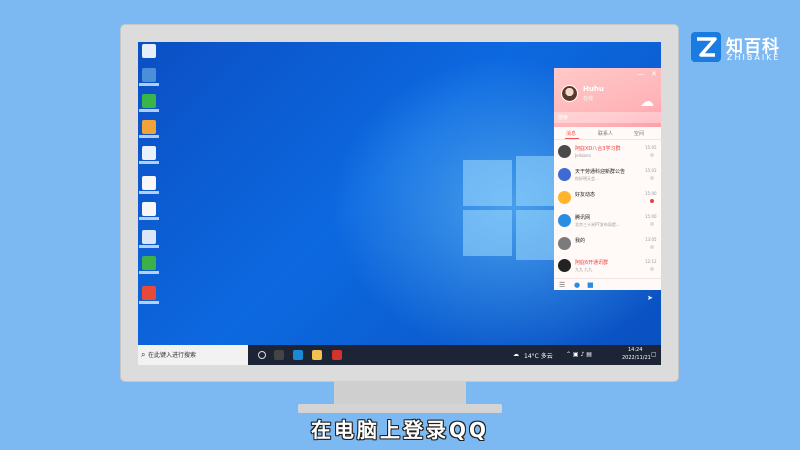 The width and height of the screenshot is (800, 450). Describe the element at coordinates (740, 48) in the screenshot. I see `zhibaike-logo: 知百科 ZHIBAIKE` at that location.